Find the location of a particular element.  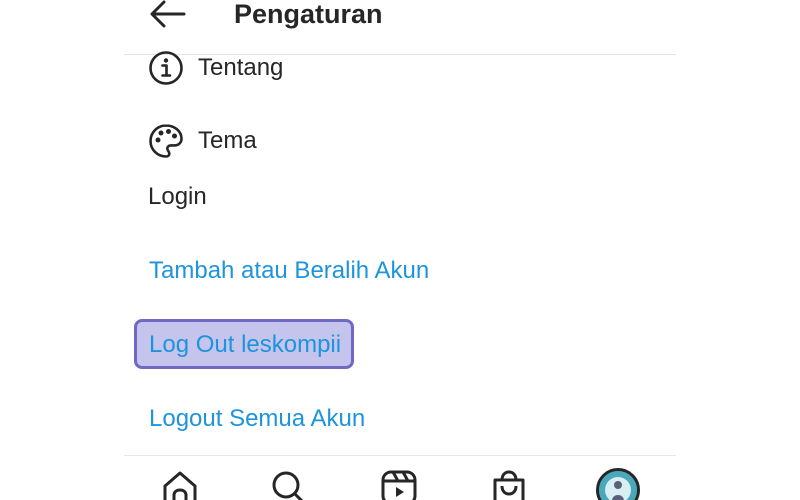

nav-reels-button is located at coordinates (399, 484).